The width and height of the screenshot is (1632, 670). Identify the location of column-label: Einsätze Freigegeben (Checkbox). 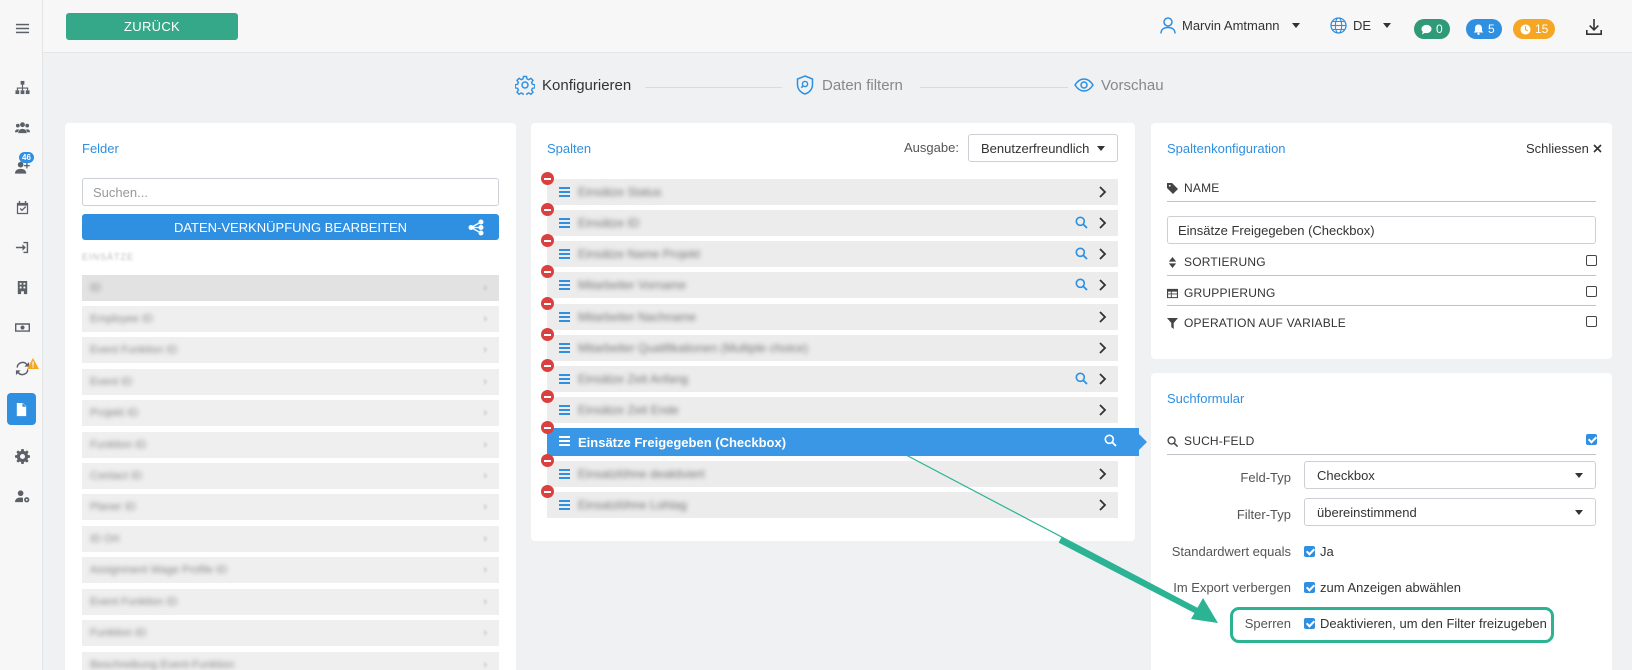
(682, 442).